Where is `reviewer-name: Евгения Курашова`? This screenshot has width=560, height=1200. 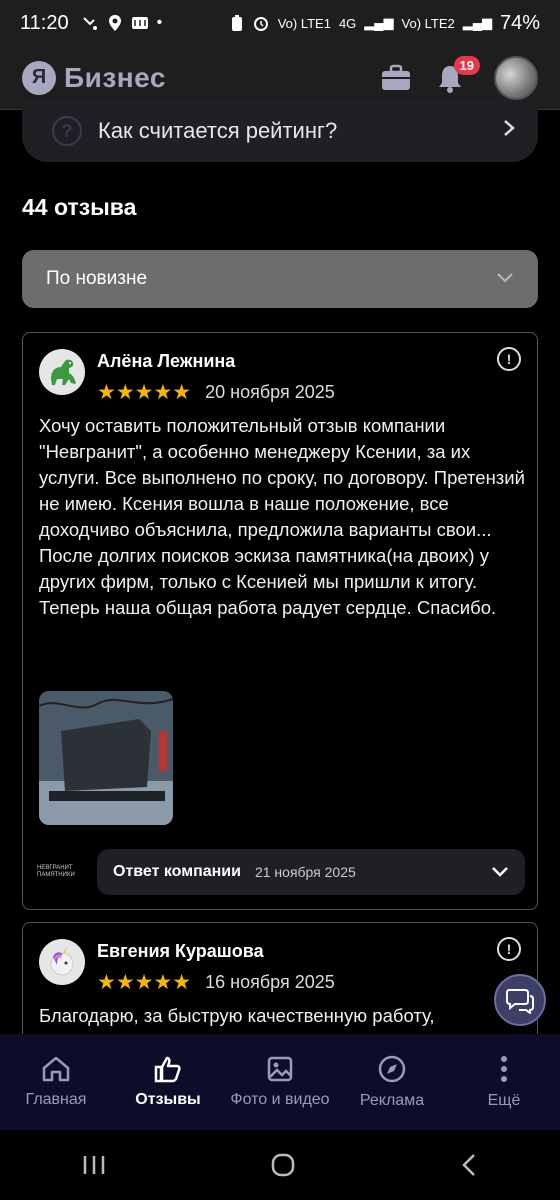 reviewer-name: Евгения Курашова is located at coordinates (216, 951).